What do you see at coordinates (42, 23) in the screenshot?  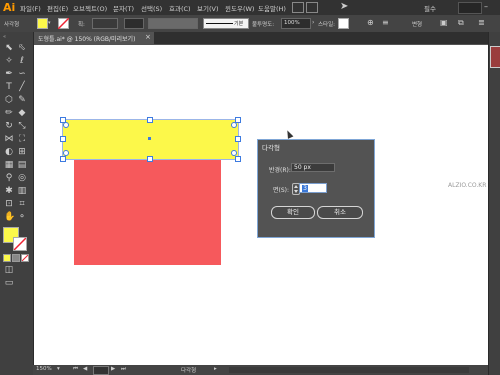 I see `fill-color-swatch` at bounding box center [42, 23].